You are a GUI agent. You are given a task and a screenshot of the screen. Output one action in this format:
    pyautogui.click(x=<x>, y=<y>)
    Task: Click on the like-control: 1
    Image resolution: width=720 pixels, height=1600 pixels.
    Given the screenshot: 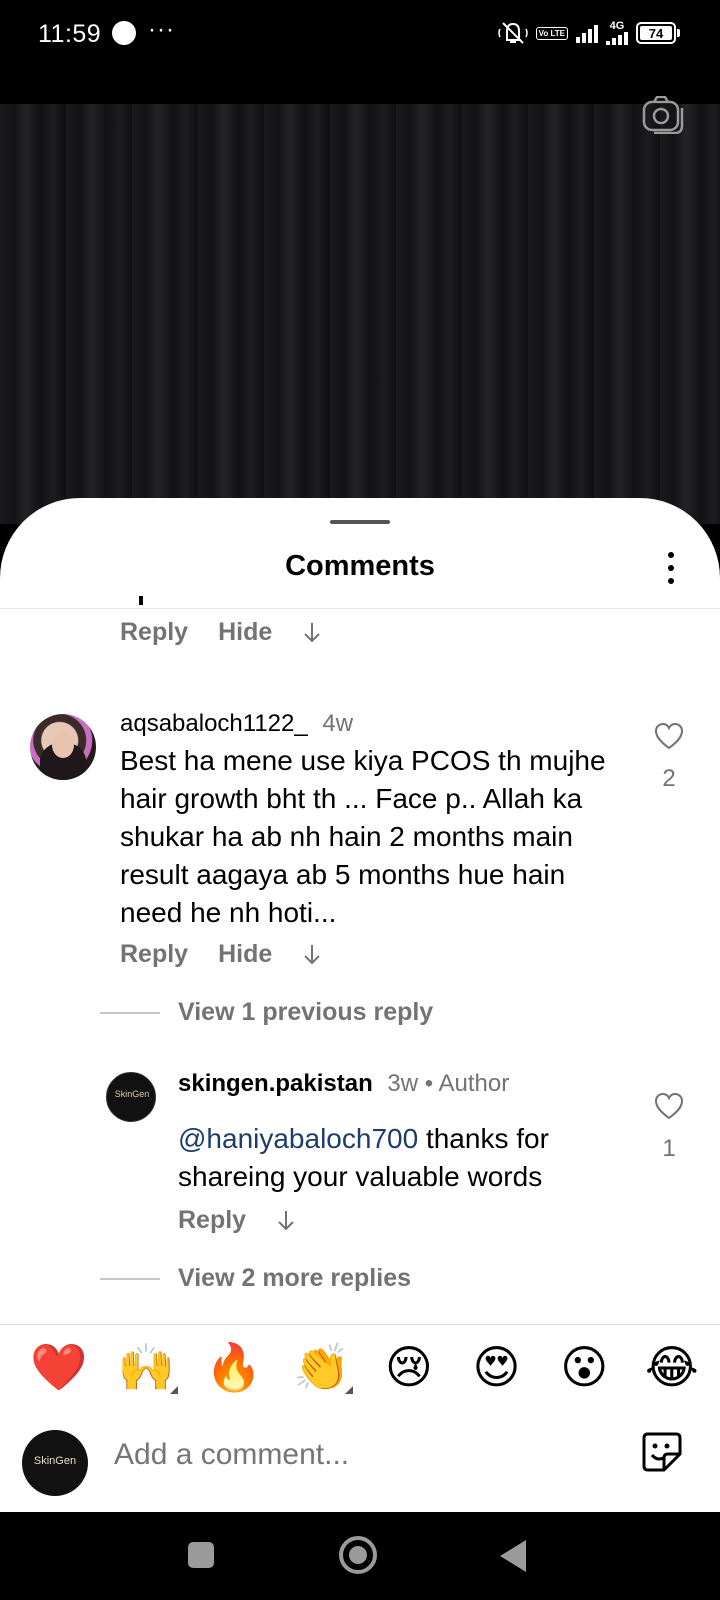 What is the action you would take?
    pyautogui.click(x=669, y=1127)
    